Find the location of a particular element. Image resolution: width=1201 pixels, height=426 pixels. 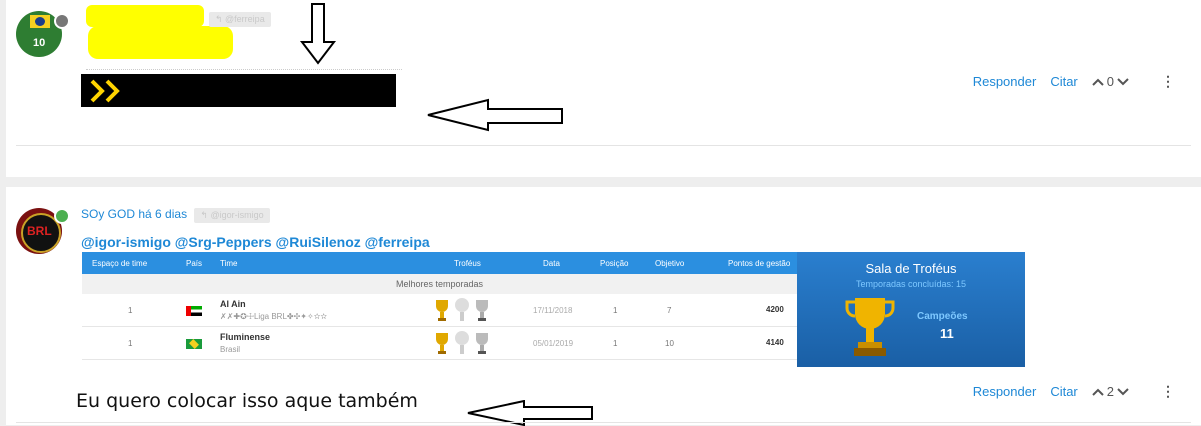

trophy-icon is located at coordinates (870, 327).